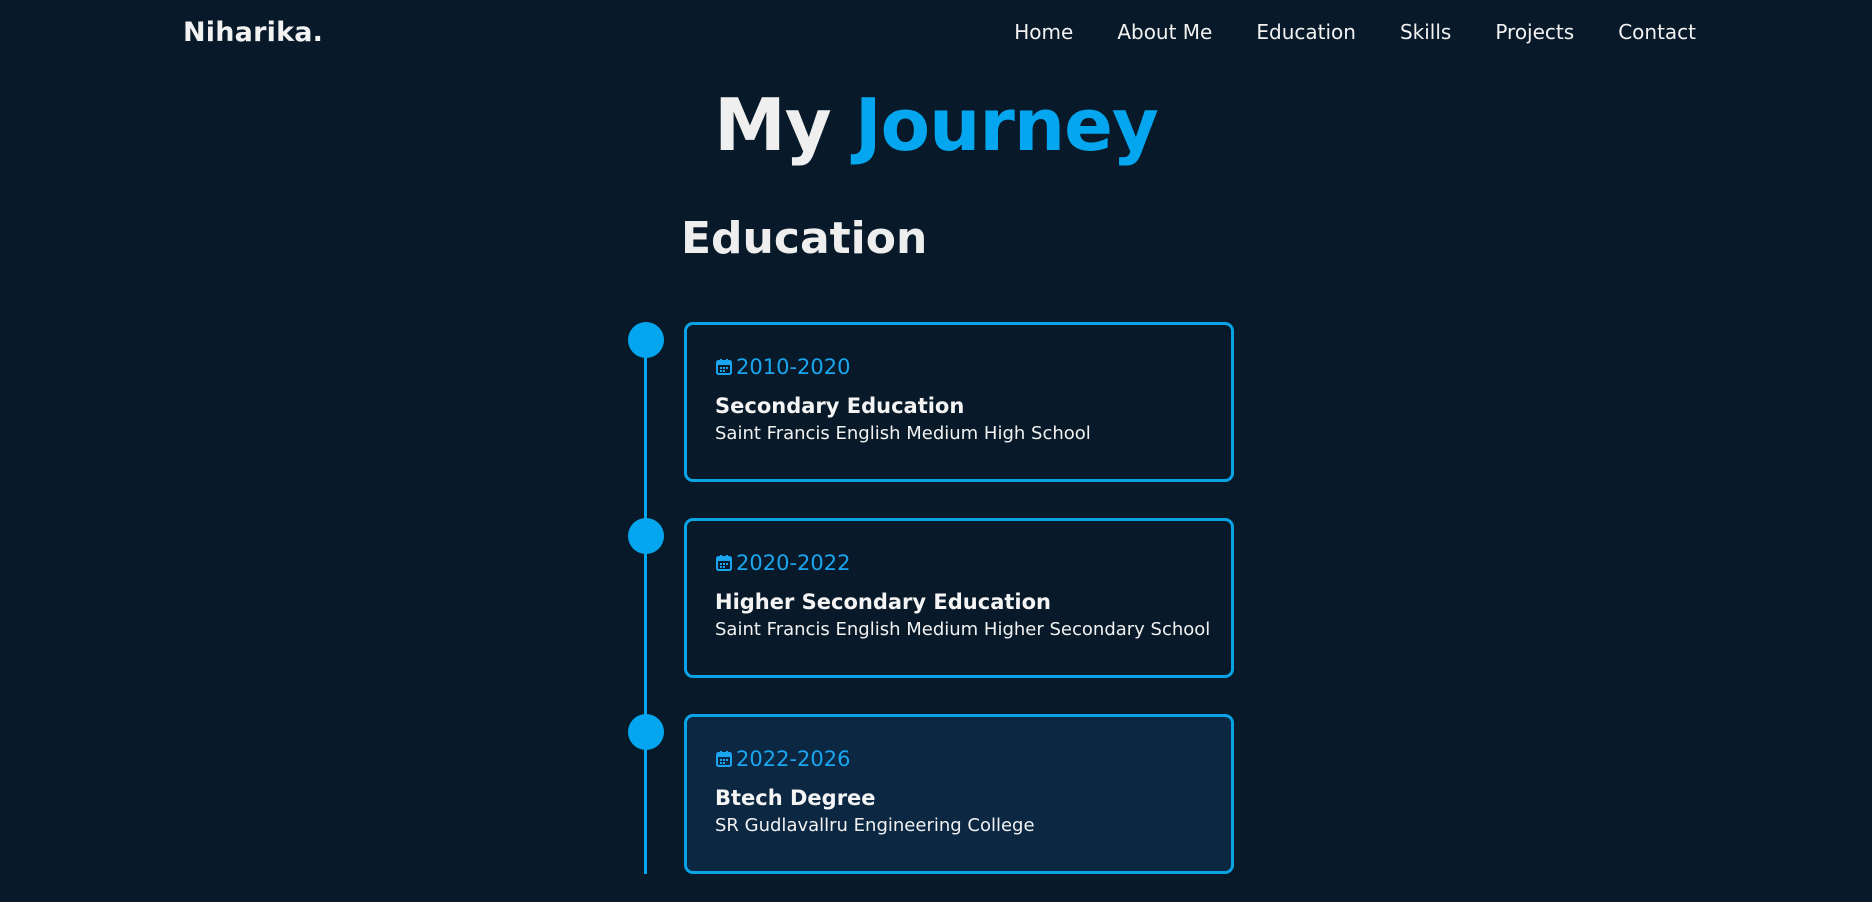 The image size is (1872, 902). I want to click on card-title: Secondary Education, so click(840, 406).